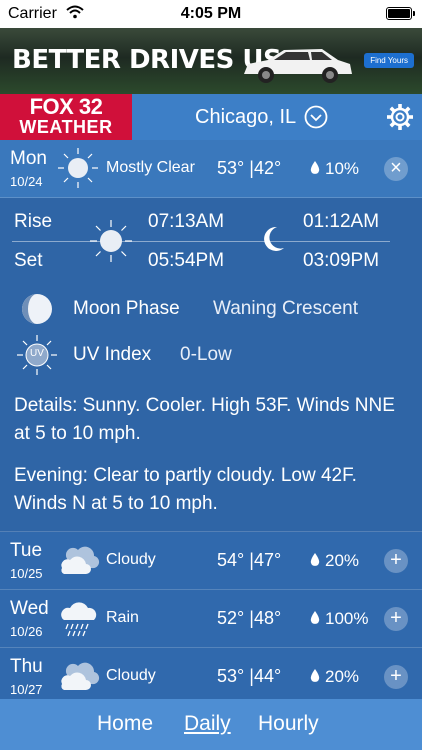 Image resolution: width=422 pixels, height=750 pixels. I want to click on ad-banner: BETTER DRIVES US. Find Yours, so click(211, 61).